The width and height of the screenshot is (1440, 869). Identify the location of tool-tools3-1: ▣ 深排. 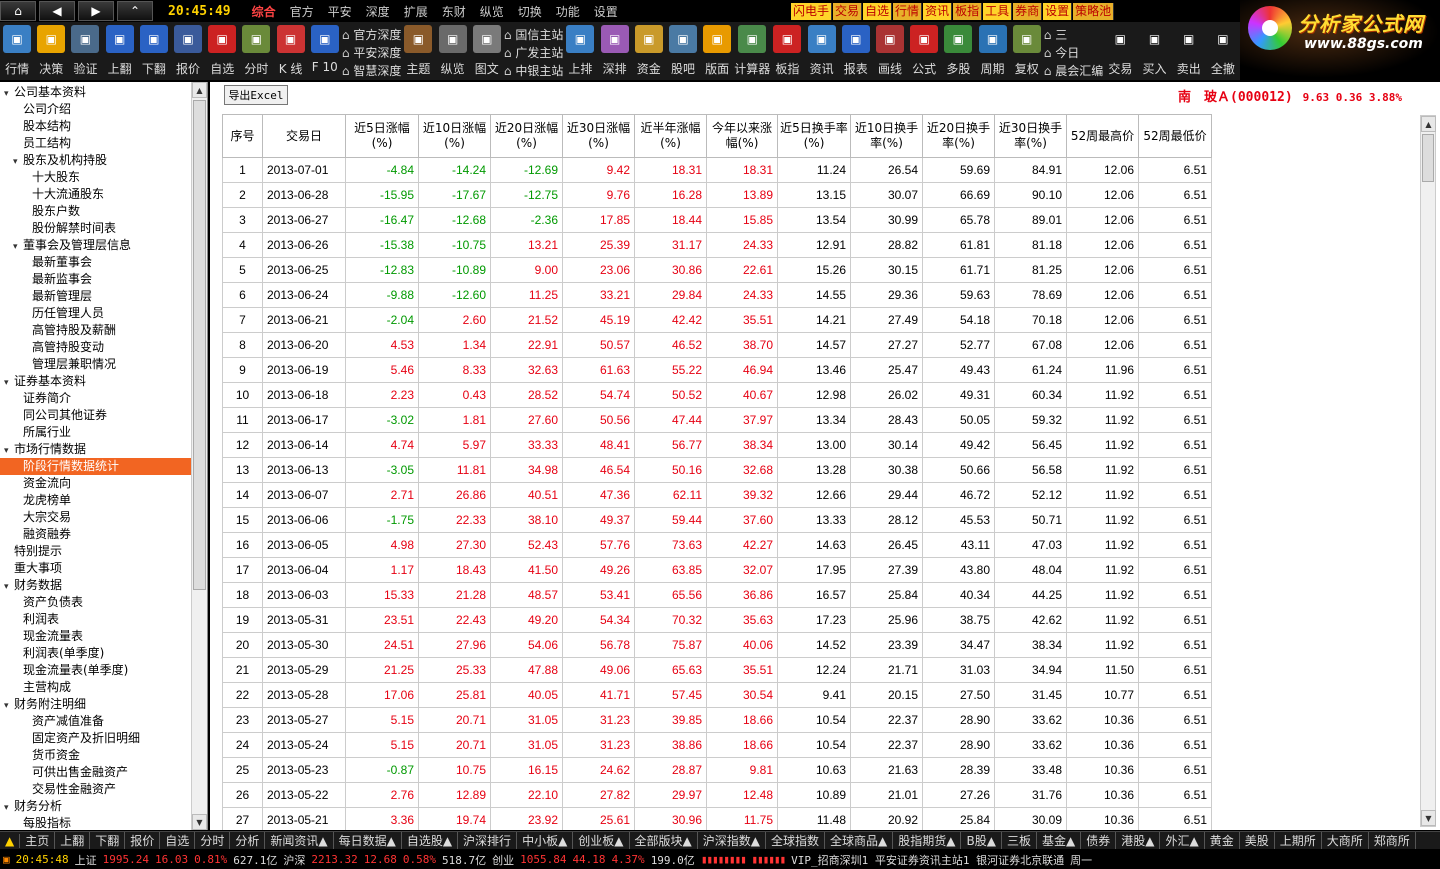
(615, 49).